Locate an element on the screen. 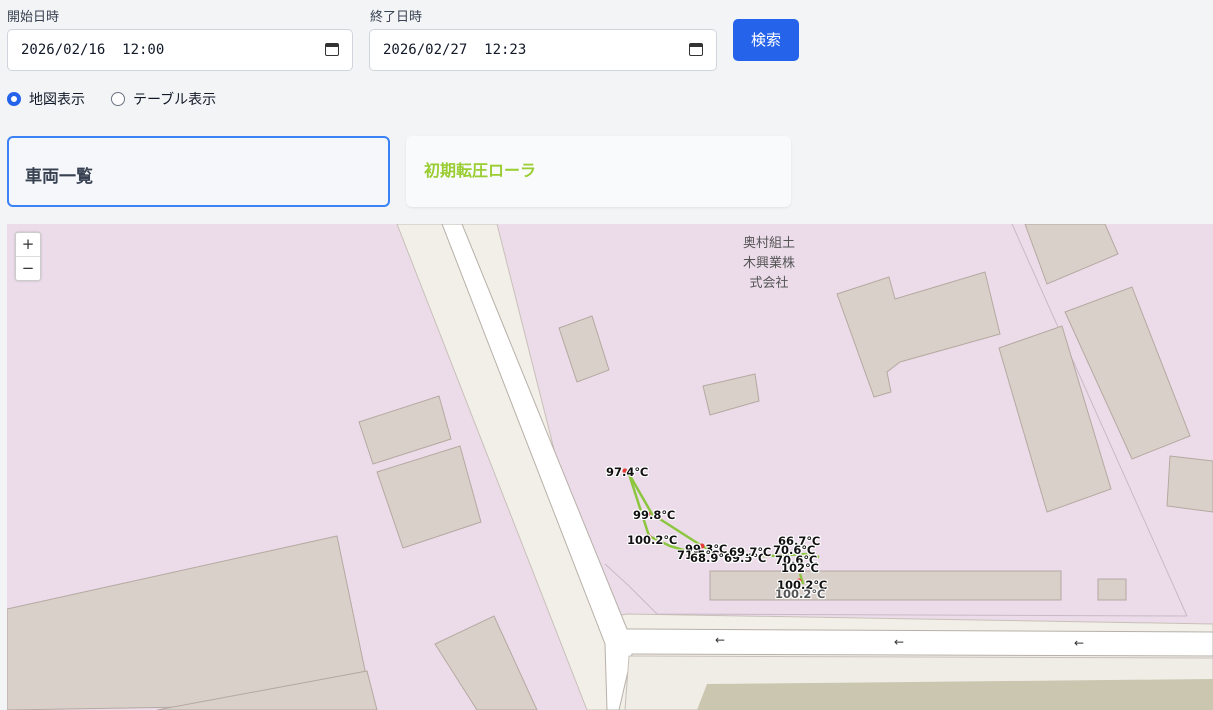 This screenshot has width=1213, height=710. vehicle-name: 初期転圧ローラ is located at coordinates (480, 170).